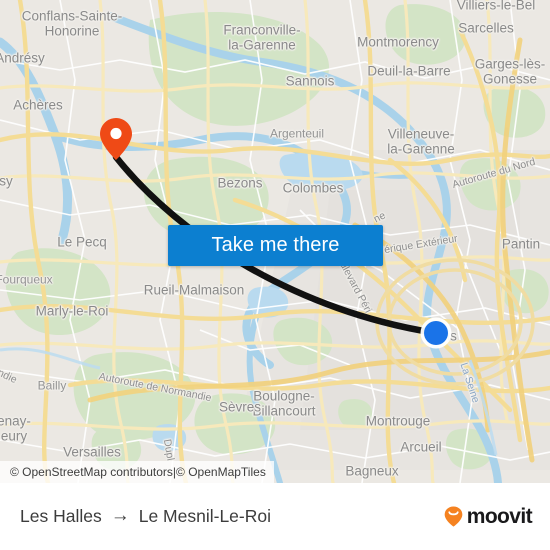 The height and width of the screenshot is (550, 550). What do you see at coordinates (275, 516) in the screenshot?
I see `footer-bar: Les Halles → Le Mesnil-Le-Roi moovit` at bounding box center [275, 516].